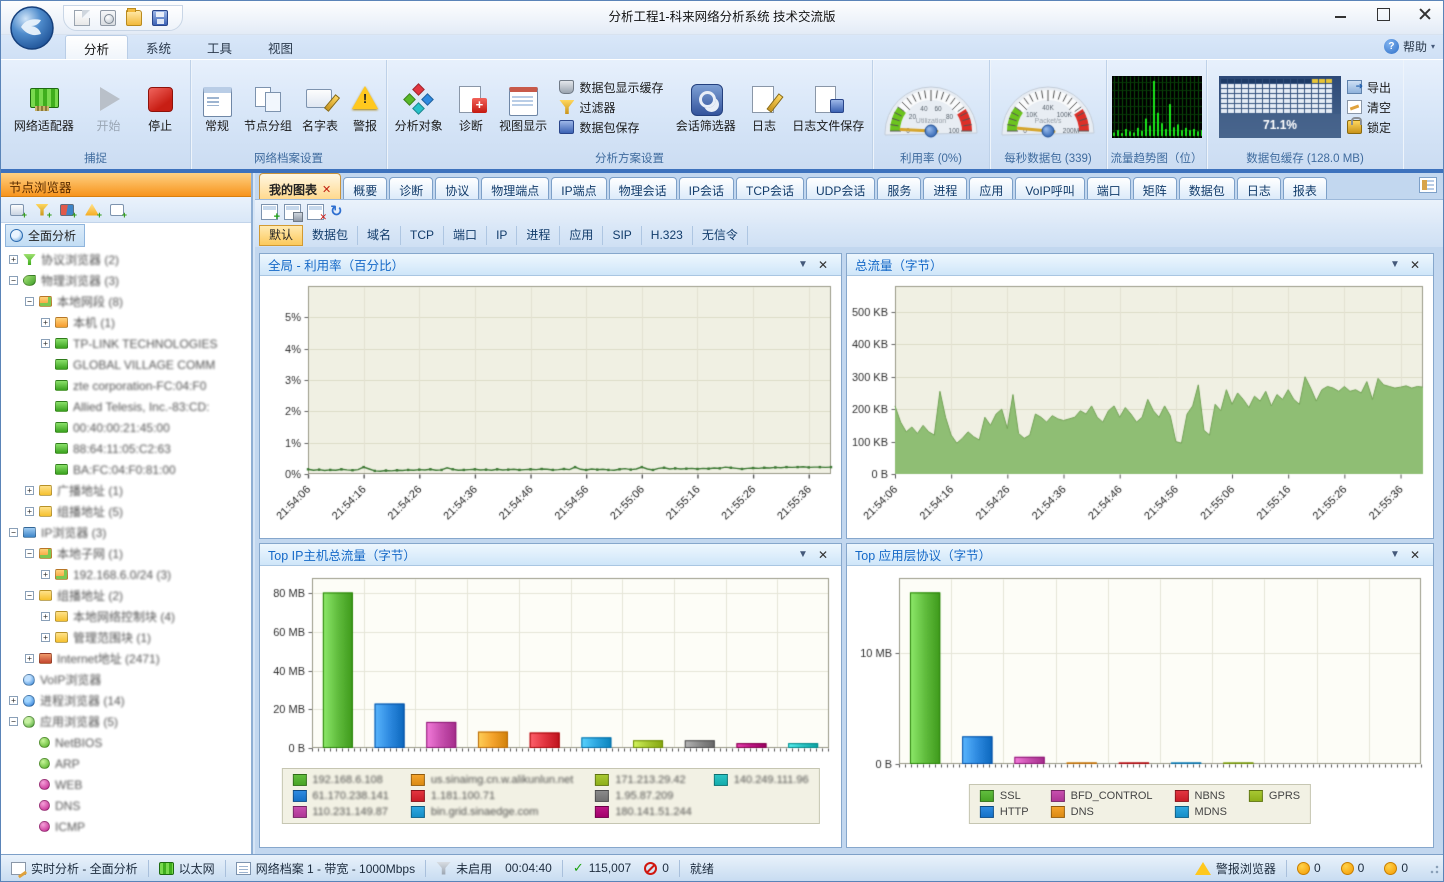 The image size is (1444, 882). I want to click on add-chart-icon, so click(270, 213).